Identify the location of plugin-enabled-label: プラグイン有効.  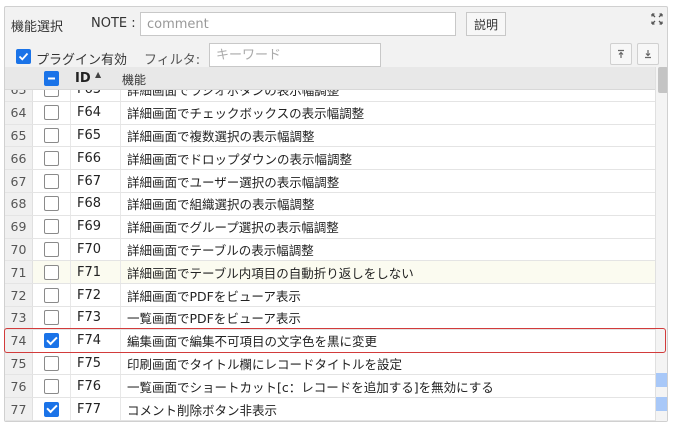
(82, 60).